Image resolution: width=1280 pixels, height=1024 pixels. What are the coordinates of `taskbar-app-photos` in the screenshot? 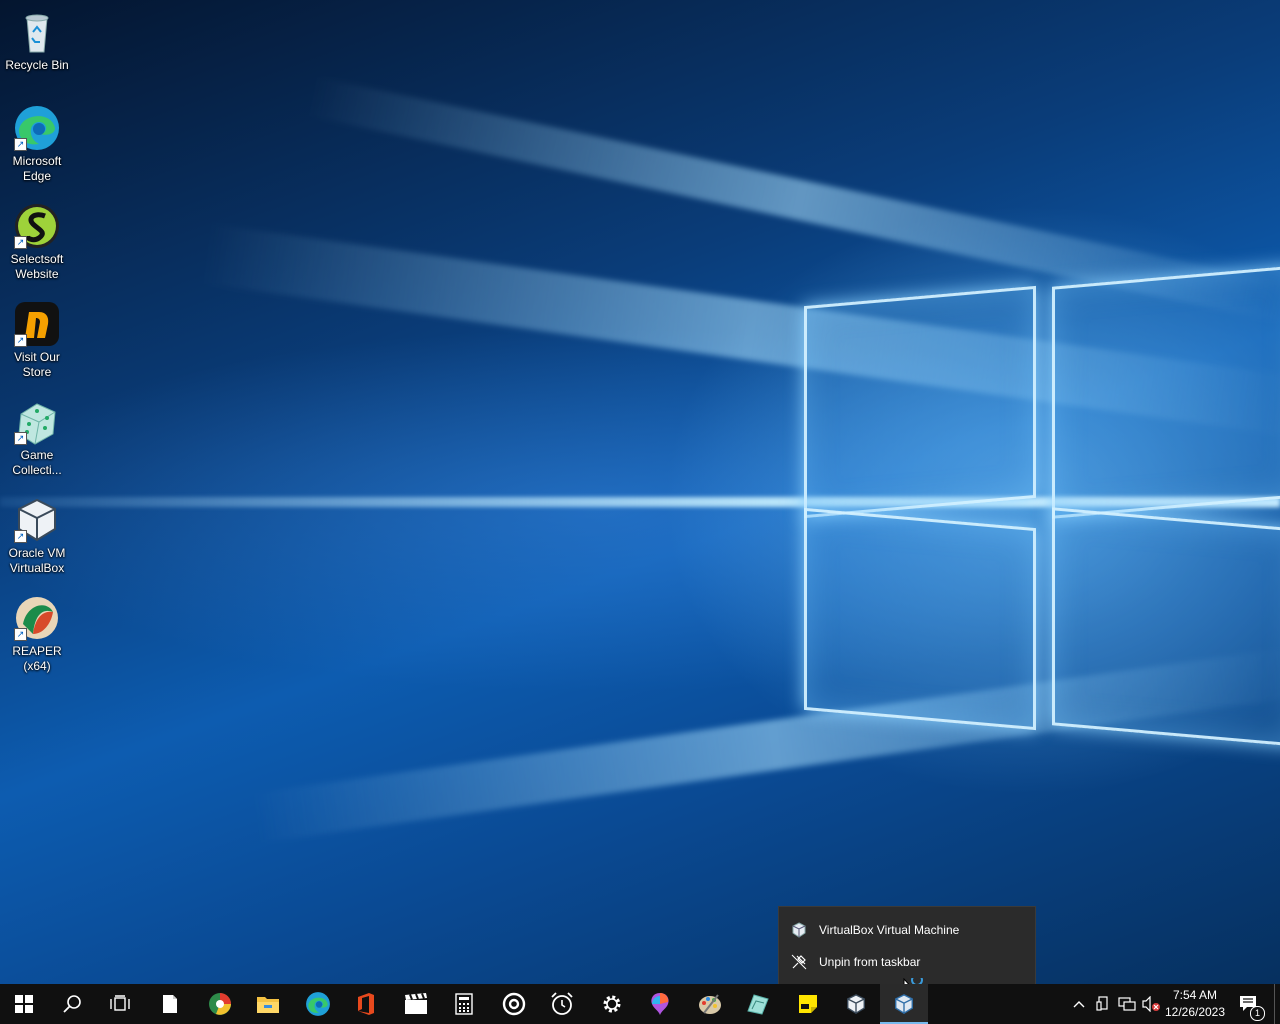 It's located at (758, 1004).